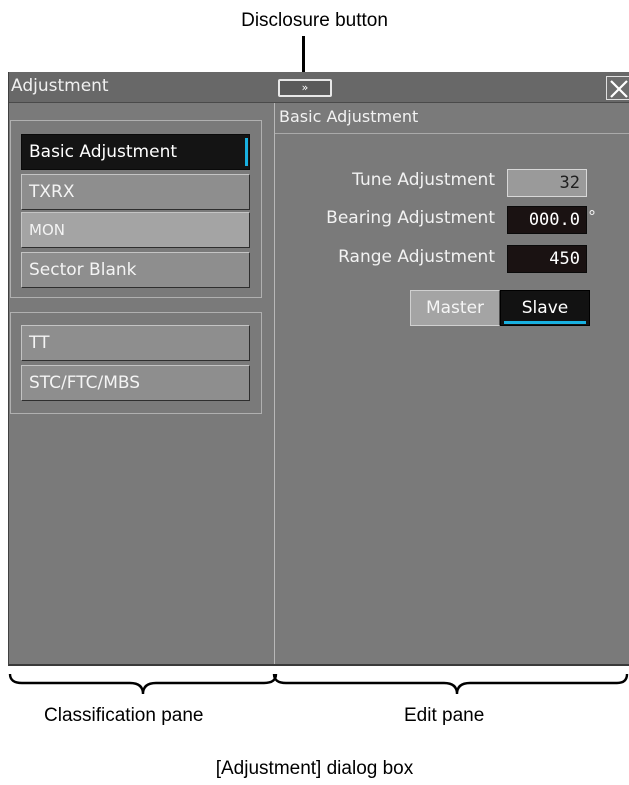 Image resolution: width=629 pixels, height=785 pixels. What do you see at coordinates (444, 715) in the screenshot?
I see `edit-pane-label: Edit pane` at bounding box center [444, 715].